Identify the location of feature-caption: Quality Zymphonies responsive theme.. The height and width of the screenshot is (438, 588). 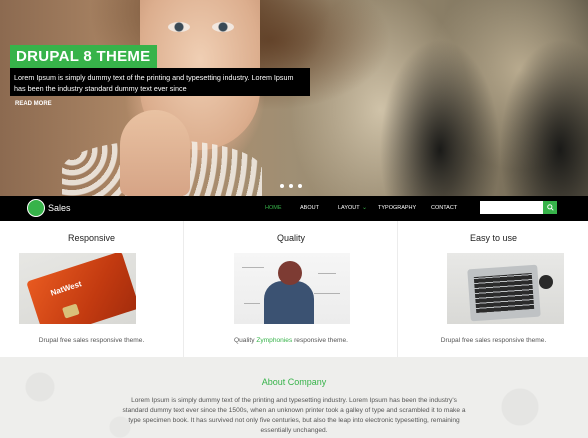
(291, 340).